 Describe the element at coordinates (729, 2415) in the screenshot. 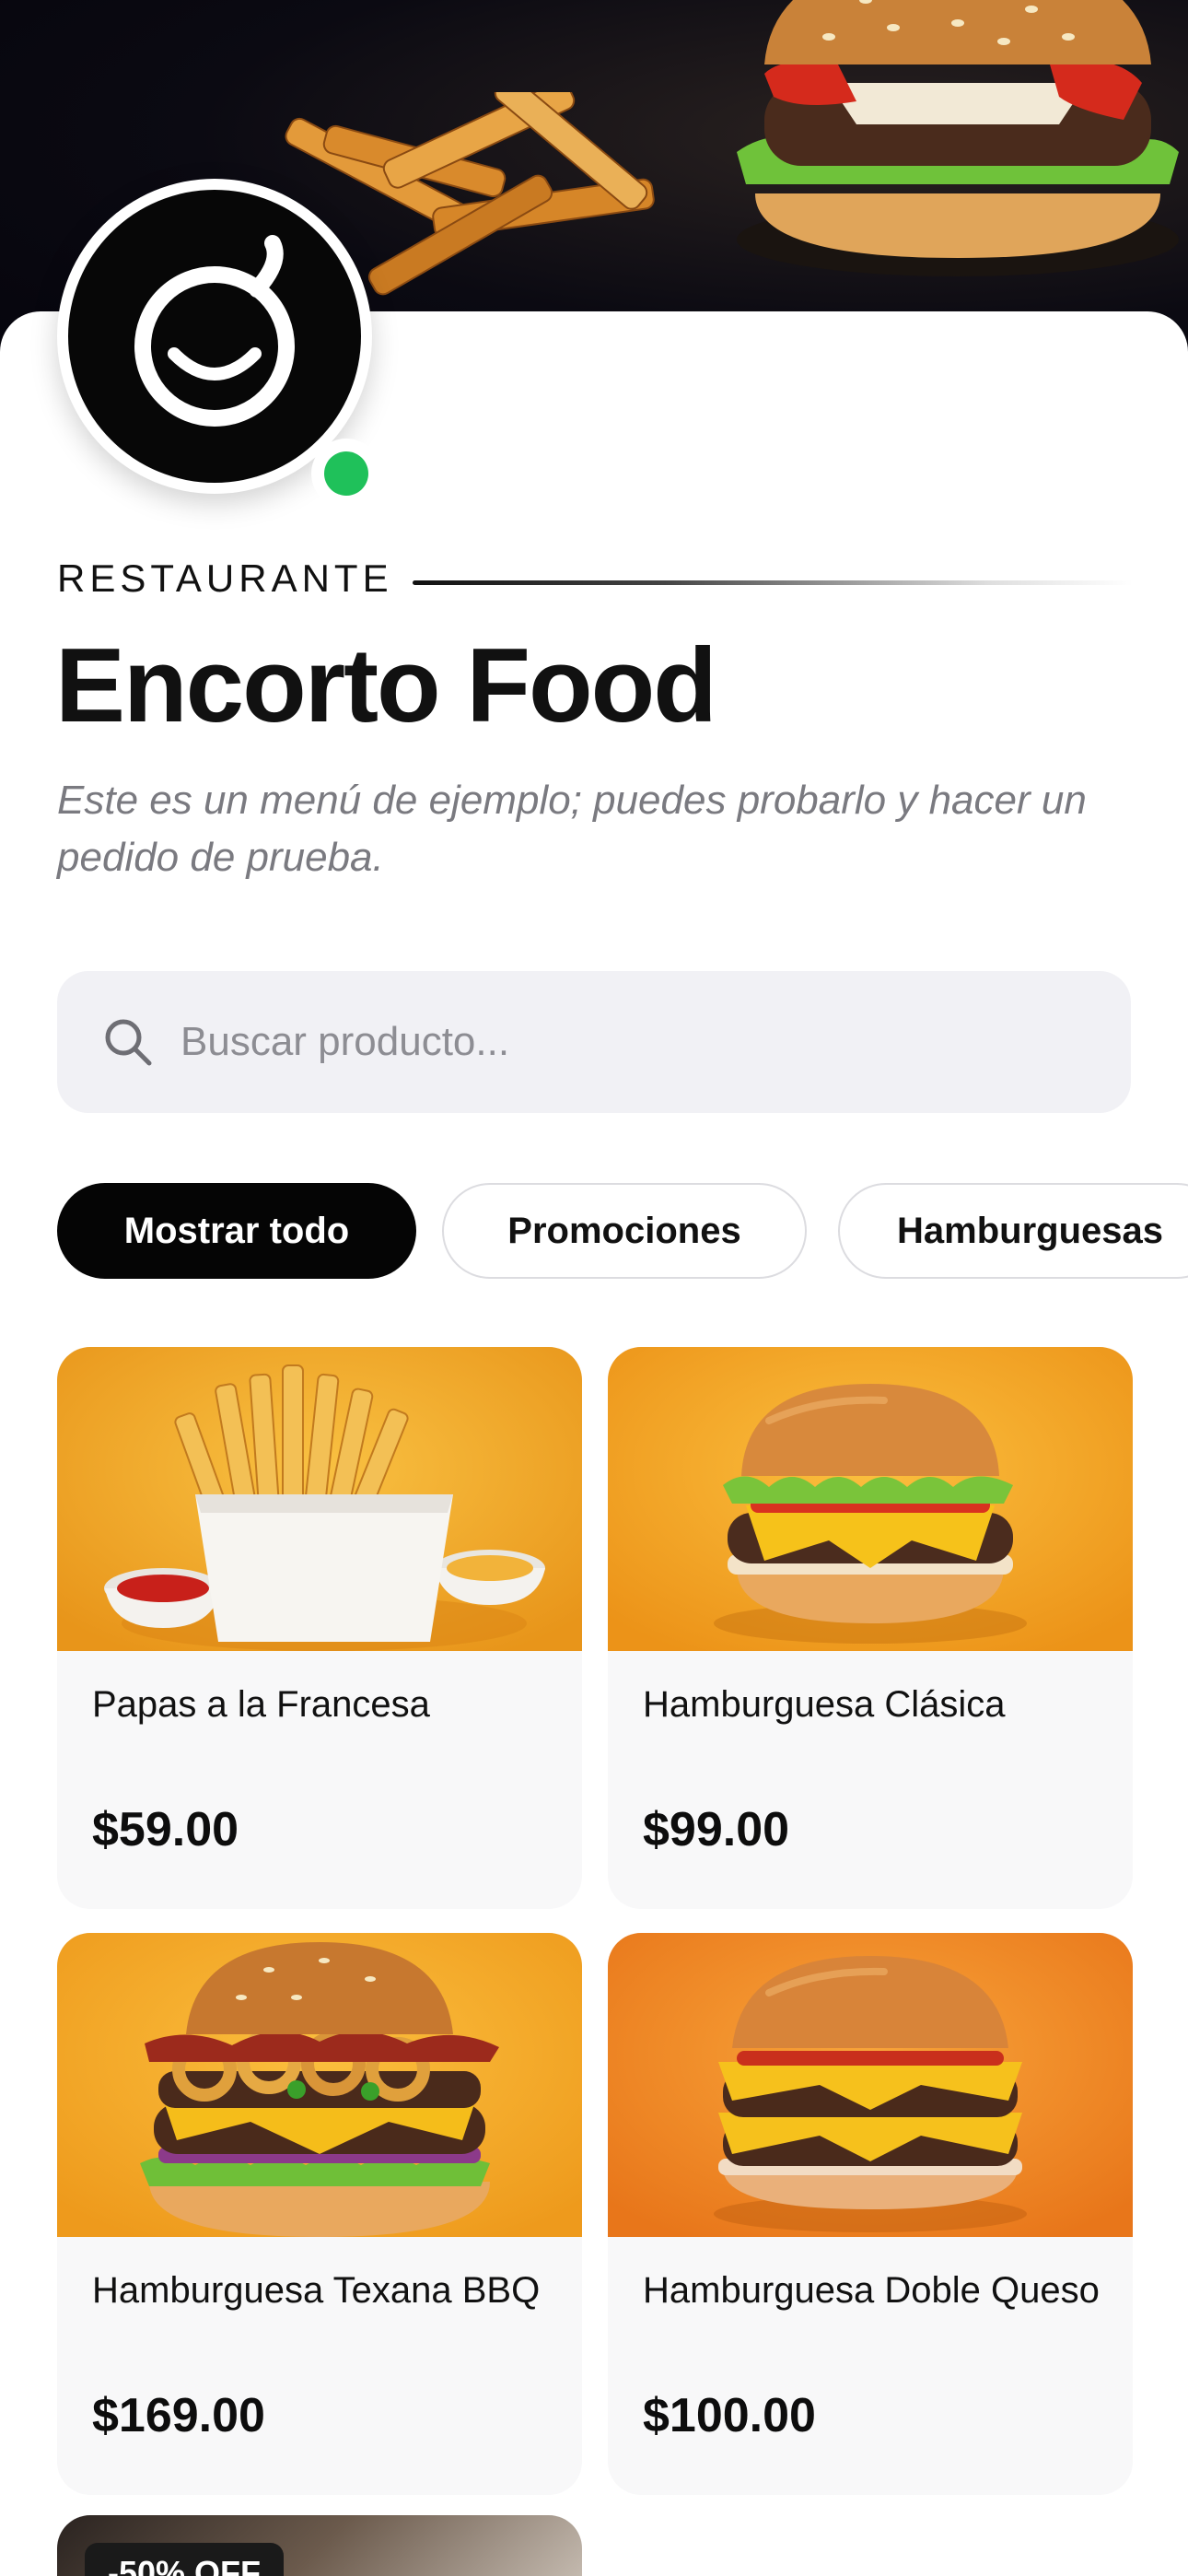

I see `product-price: $100.00` at that location.